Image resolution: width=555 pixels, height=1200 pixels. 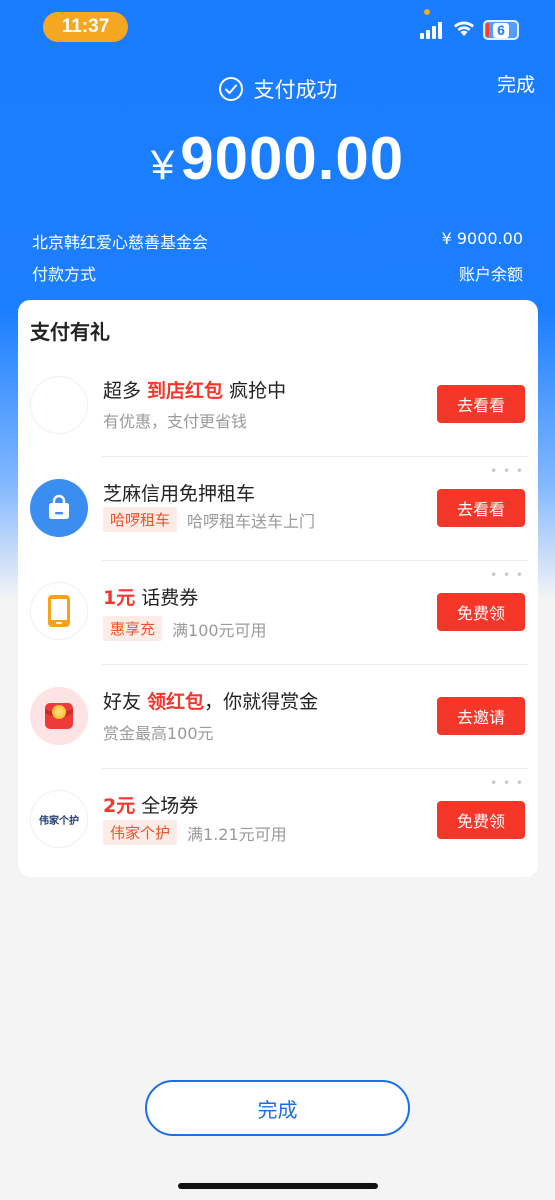 What do you see at coordinates (277, 273) in the screenshot?
I see `payment-method-row: 付款方式 账户余额` at bounding box center [277, 273].